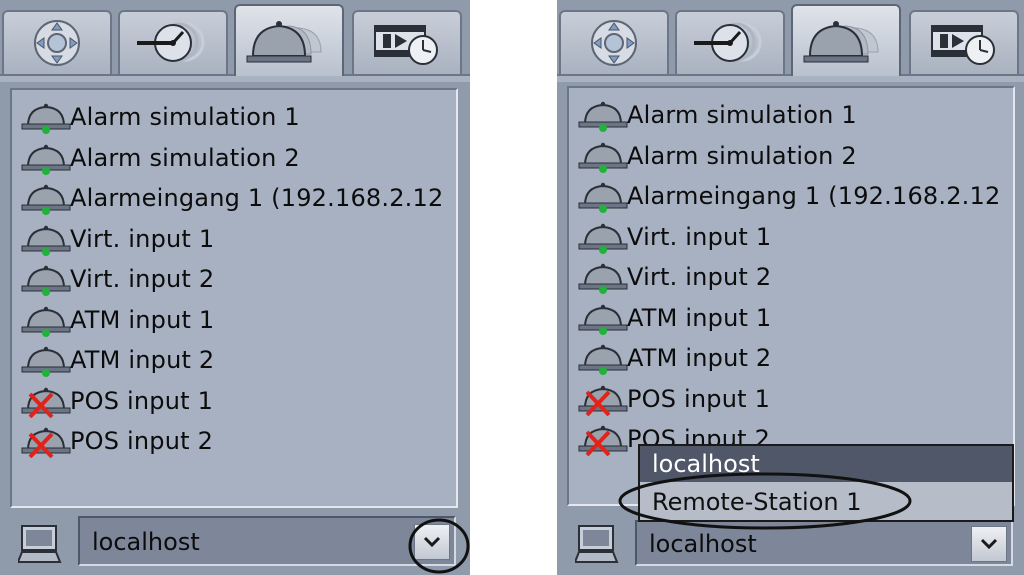 The width and height of the screenshot is (1024, 575). What do you see at coordinates (234, 441) in the screenshot?
I see `list-item: POS input 2` at bounding box center [234, 441].